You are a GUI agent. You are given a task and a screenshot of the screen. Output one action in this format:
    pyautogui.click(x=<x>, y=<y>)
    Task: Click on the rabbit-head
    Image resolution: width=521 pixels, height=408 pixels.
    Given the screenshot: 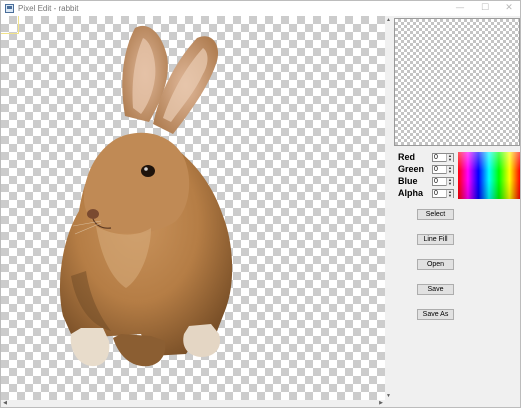 What is the action you would take?
    pyautogui.click(x=136, y=183)
    